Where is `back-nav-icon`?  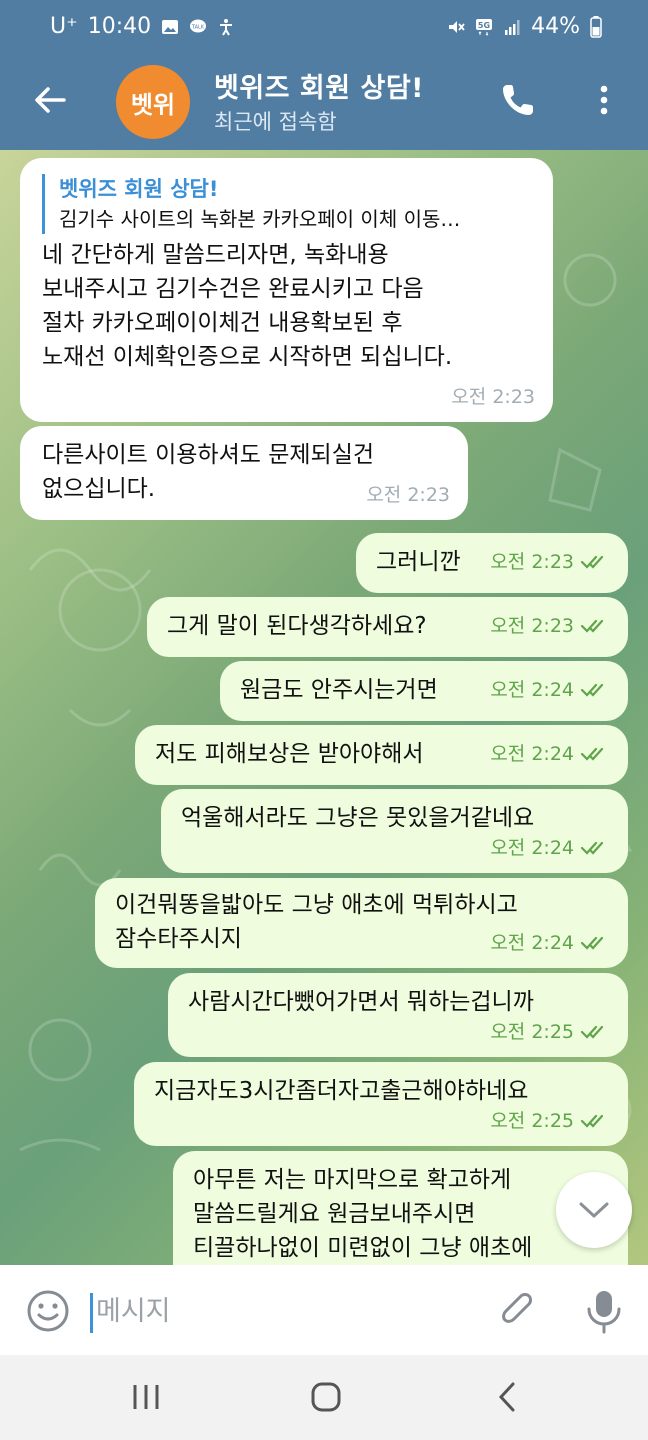 back-nav-icon is located at coordinates (508, 1397).